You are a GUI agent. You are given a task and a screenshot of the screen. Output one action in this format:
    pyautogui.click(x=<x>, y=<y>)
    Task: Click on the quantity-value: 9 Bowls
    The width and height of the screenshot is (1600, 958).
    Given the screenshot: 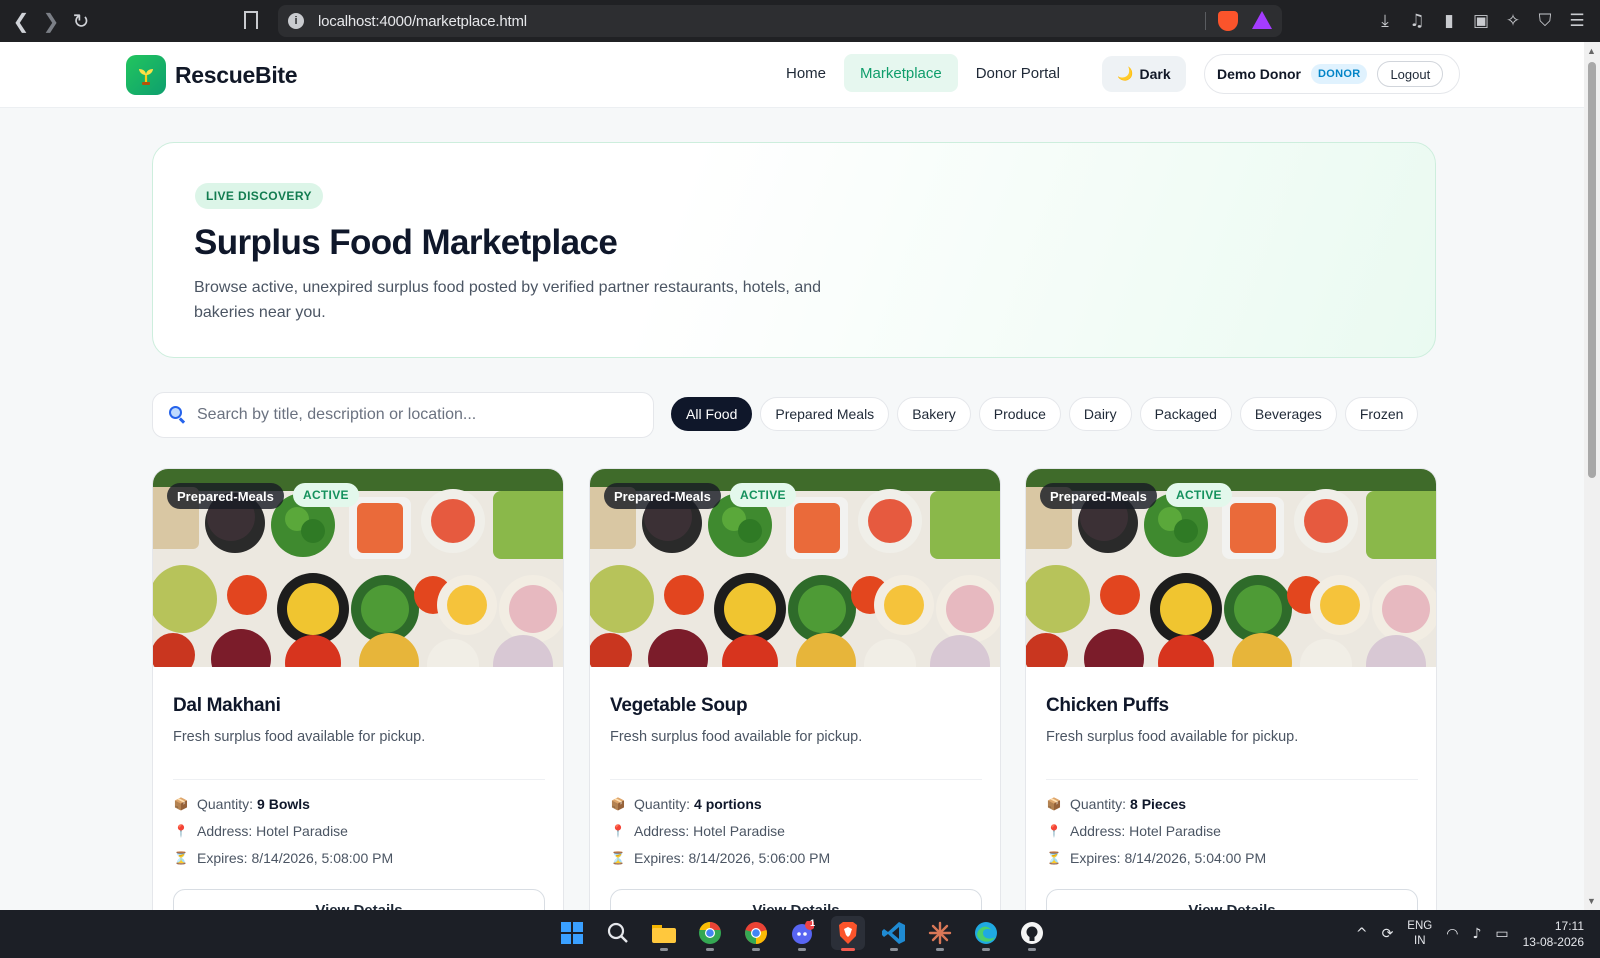 What is the action you would take?
    pyautogui.click(x=283, y=804)
    